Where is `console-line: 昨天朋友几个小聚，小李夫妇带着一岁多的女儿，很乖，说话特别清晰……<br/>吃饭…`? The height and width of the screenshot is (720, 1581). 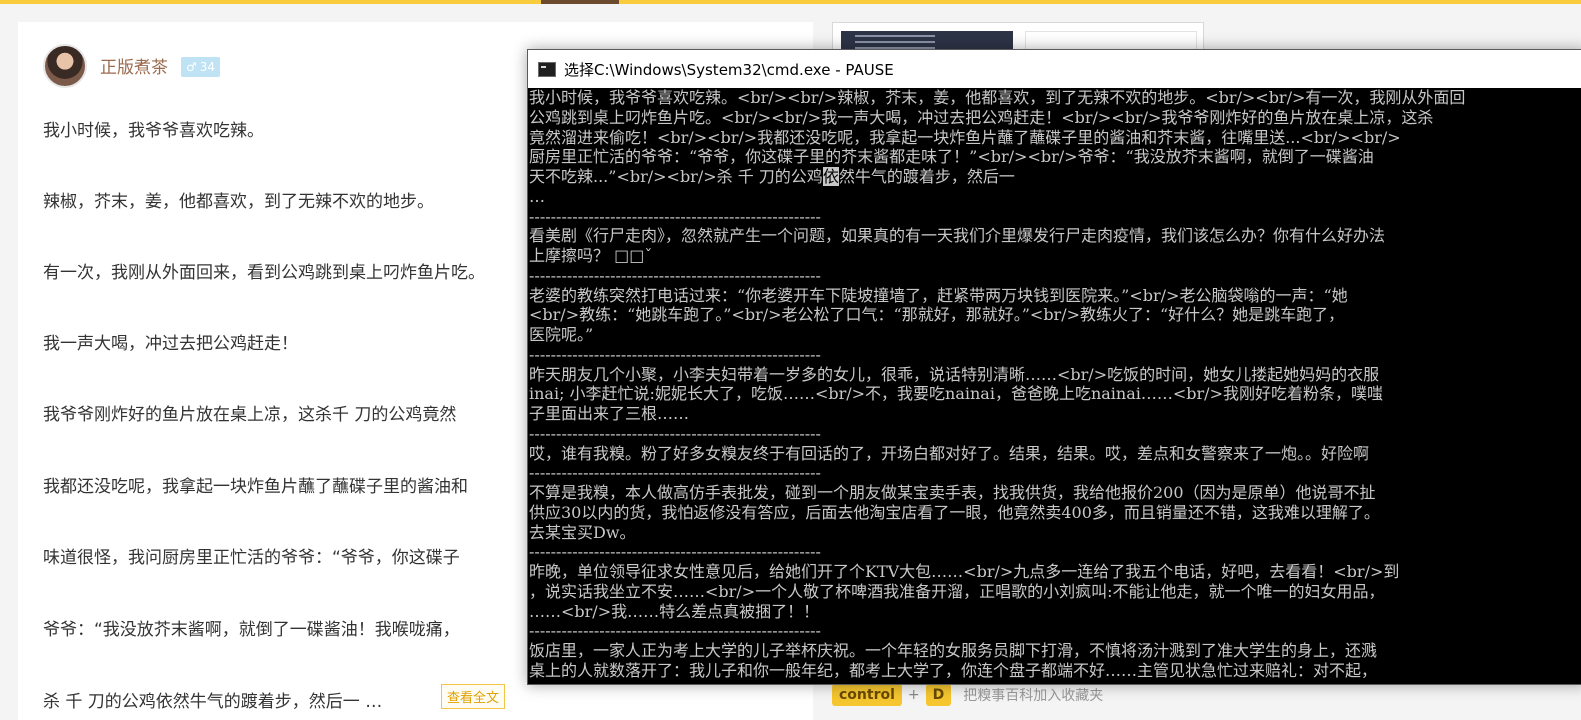 console-line: 昨天朋友几个小聚，小李夫妇带着一岁多的女儿，很乖，说话特别清晰……<br/>吃饭… is located at coordinates (954, 374).